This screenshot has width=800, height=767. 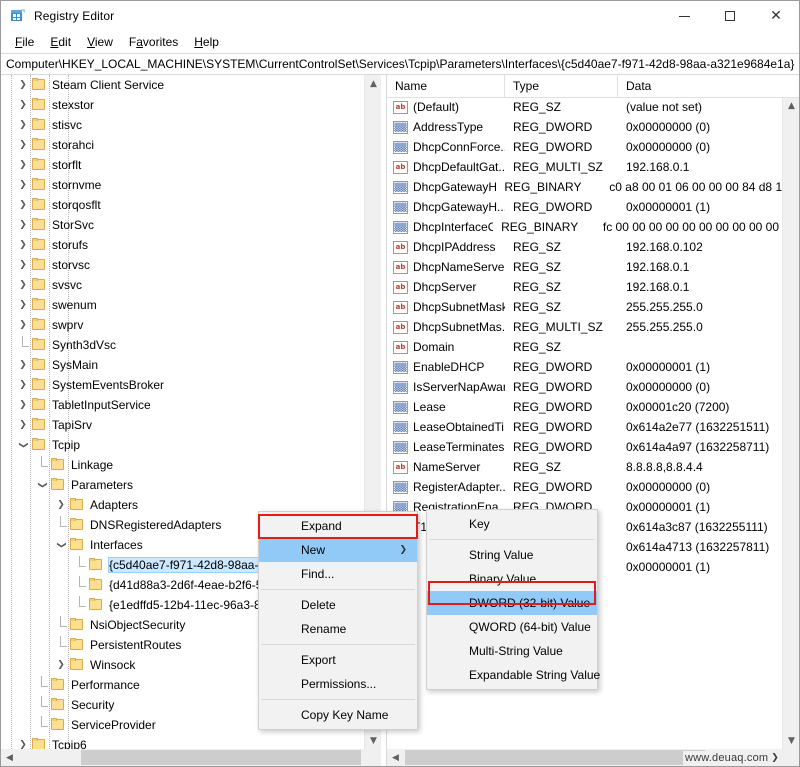 I want to click on tree-item-stornvme: ❯ stornvme, so click(x=182, y=185).